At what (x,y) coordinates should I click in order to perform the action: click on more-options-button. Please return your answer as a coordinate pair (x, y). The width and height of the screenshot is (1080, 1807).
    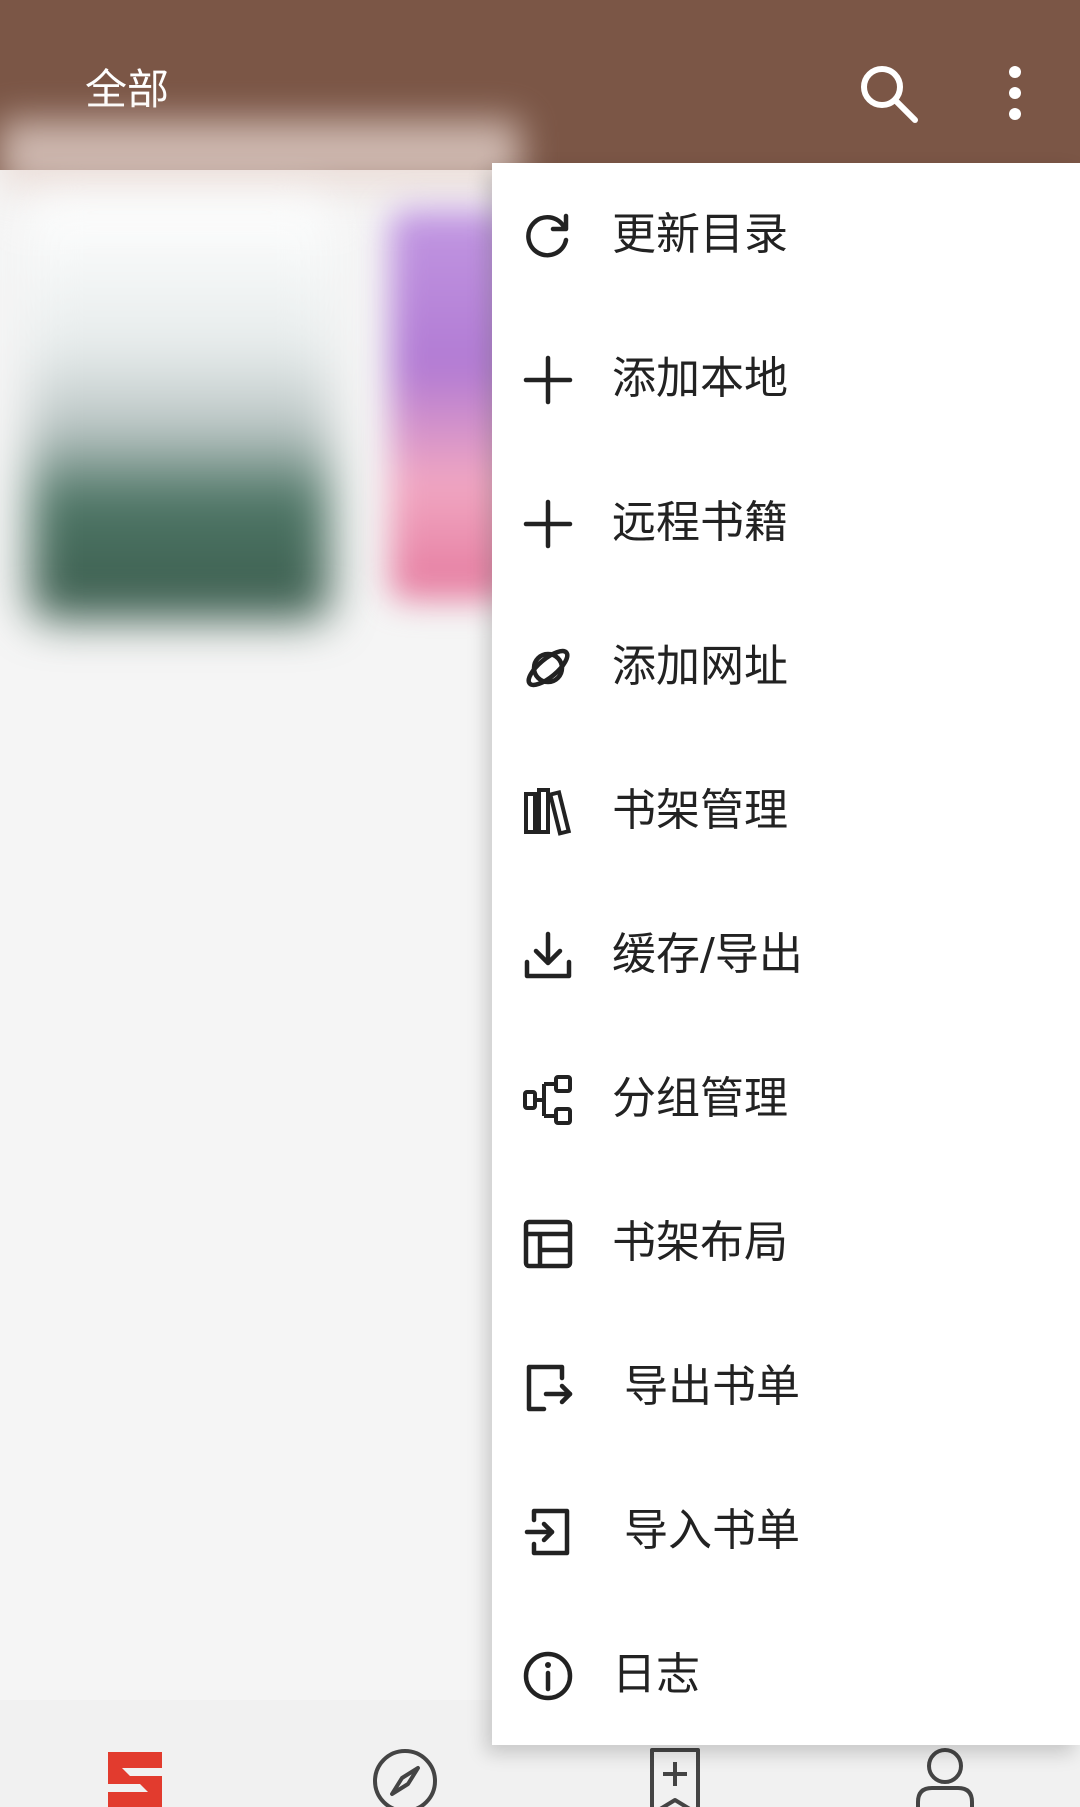
    Looking at the image, I should click on (1015, 93).